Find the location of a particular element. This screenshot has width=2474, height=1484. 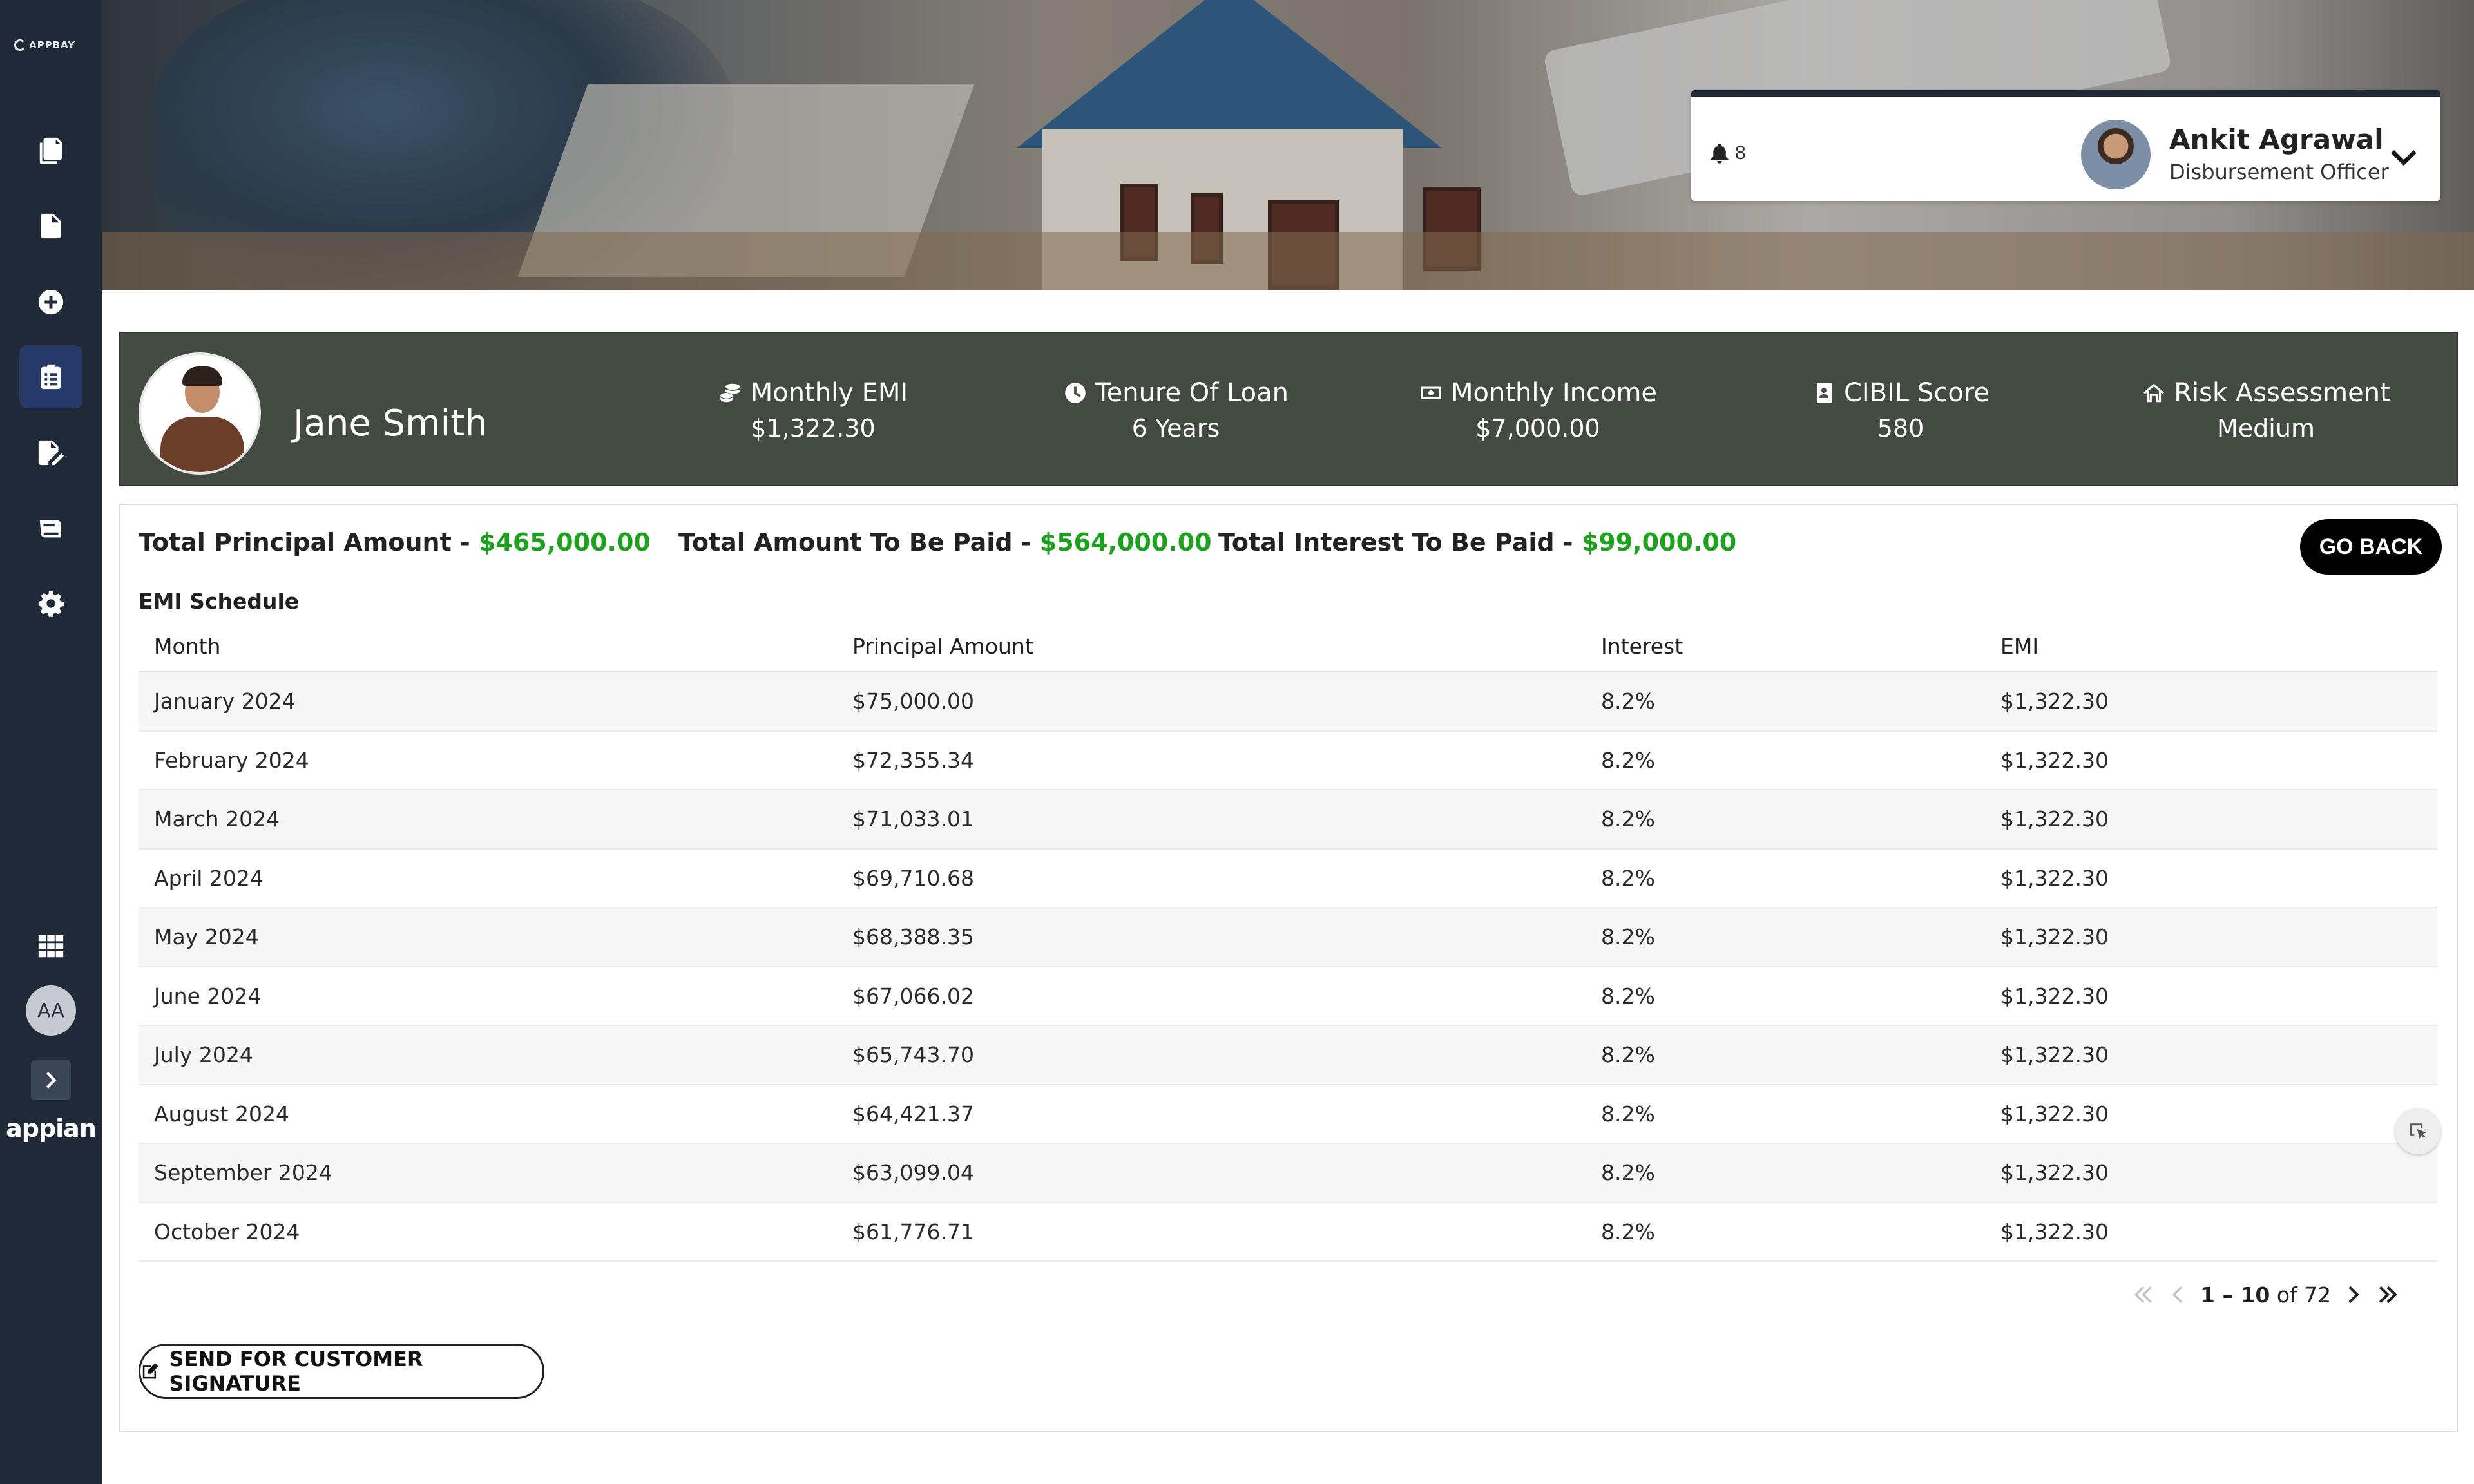

last-page-icon is located at coordinates (2388, 1295).